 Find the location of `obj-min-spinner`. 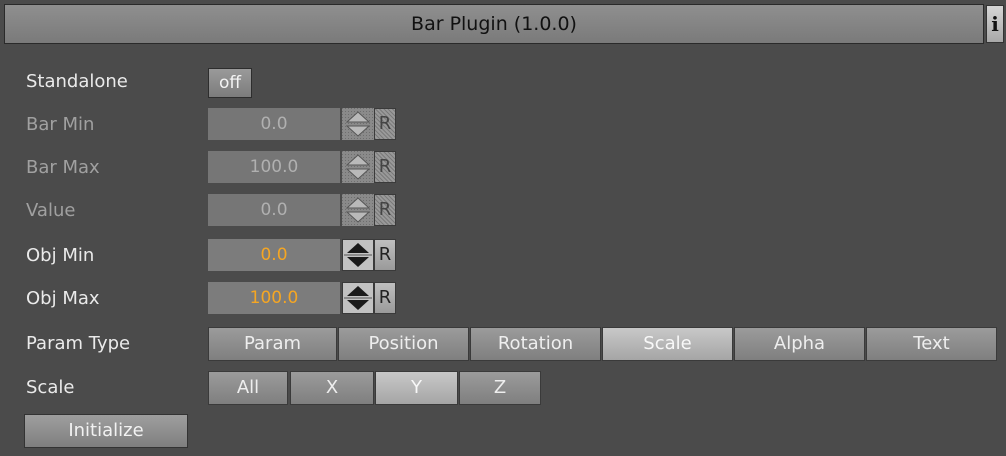

obj-min-spinner is located at coordinates (358, 255).